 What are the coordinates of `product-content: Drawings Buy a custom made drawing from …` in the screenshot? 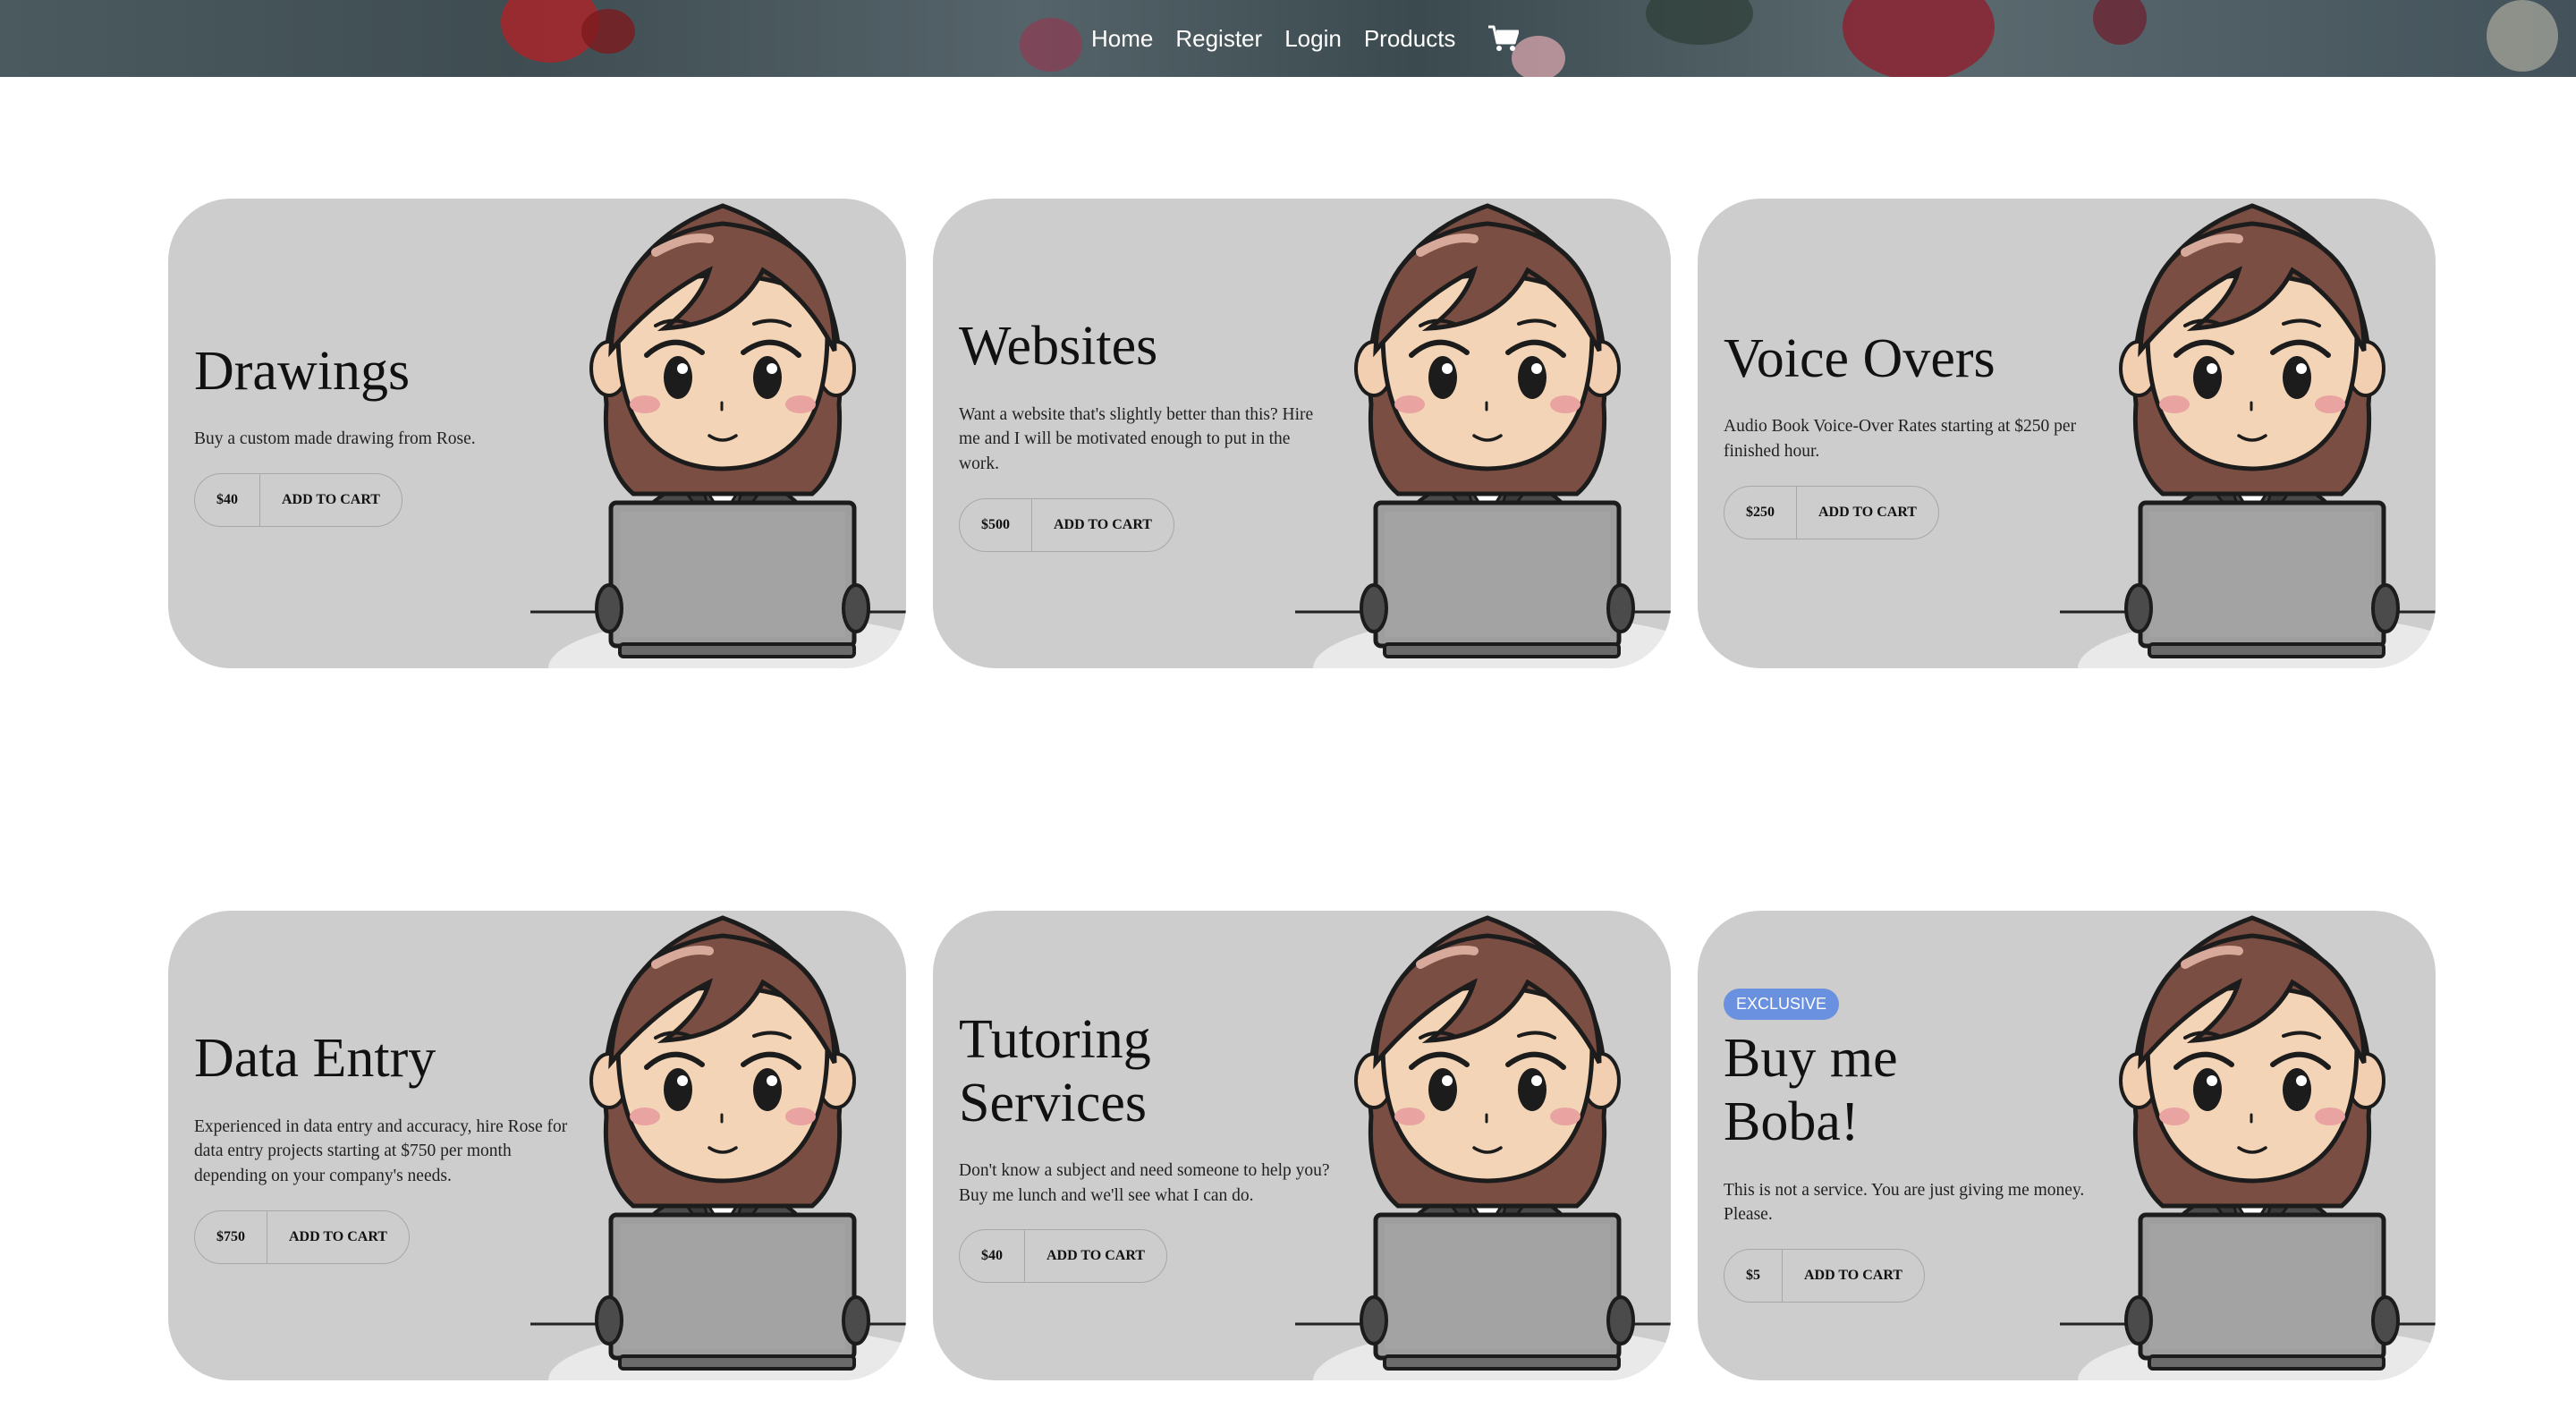 It's located at (386, 434).